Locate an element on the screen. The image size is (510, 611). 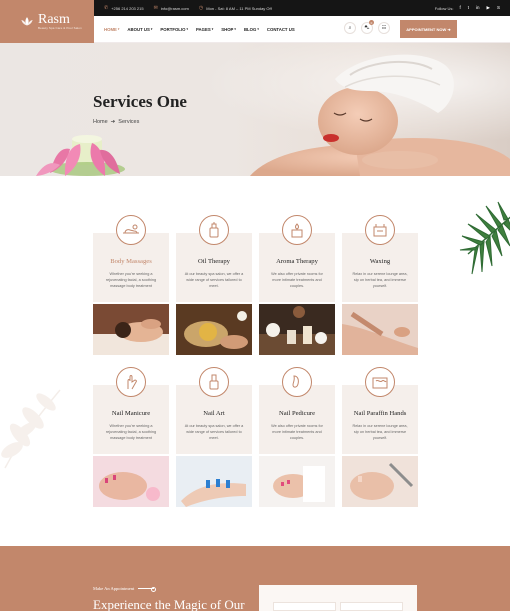
nail-polish-icon is located at coordinates (214, 382).